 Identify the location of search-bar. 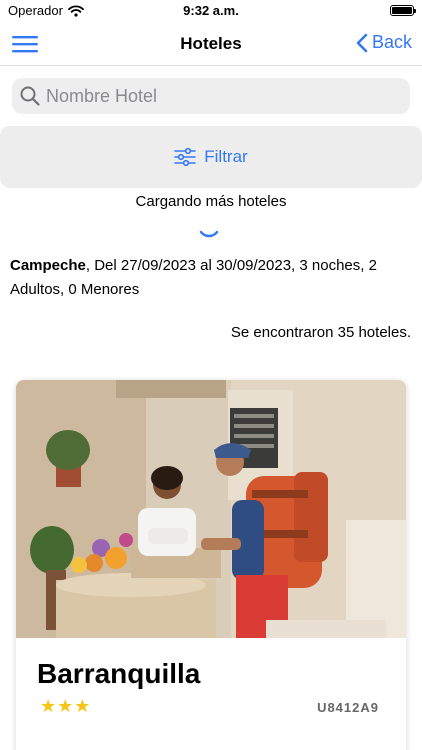
(211, 96).